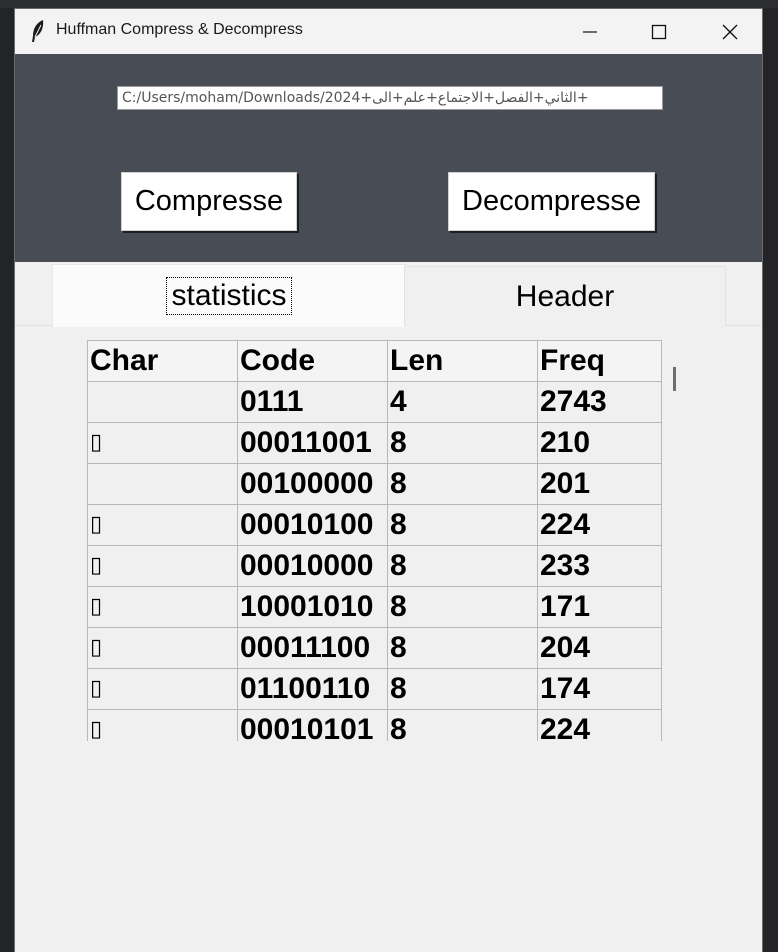  Describe the element at coordinates (599, 648) in the screenshot. I see `cell-freq: 204` at that location.